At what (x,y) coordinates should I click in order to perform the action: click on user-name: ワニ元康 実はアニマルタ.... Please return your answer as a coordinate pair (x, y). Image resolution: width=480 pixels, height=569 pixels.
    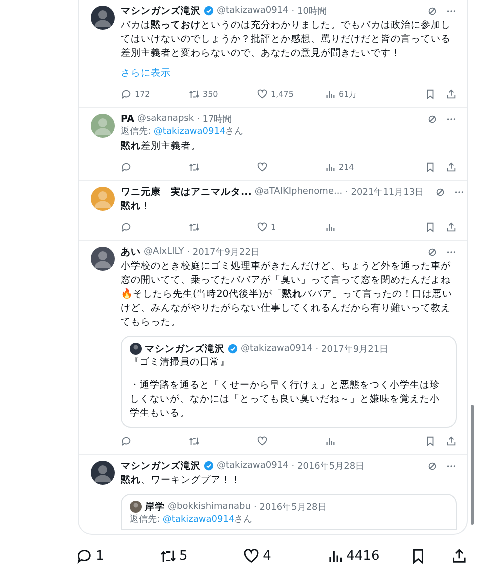
    Looking at the image, I should click on (186, 192).